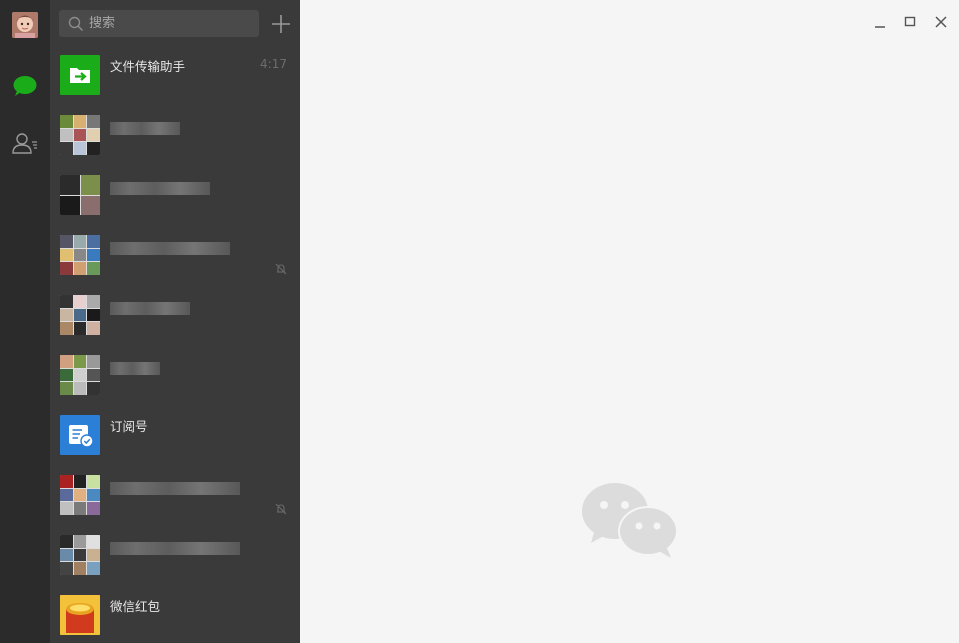 The height and width of the screenshot is (643, 959). What do you see at coordinates (76, 24) in the screenshot?
I see `search-icon` at bounding box center [76, 24].